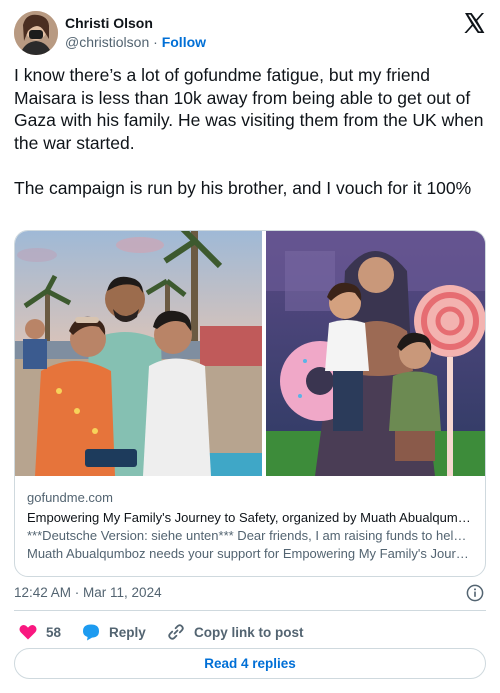 This screenshot has width=500, height=693. Describe the element at coordinates (474, 23) in the screenshot. I see `x-logo-icon` at that location.